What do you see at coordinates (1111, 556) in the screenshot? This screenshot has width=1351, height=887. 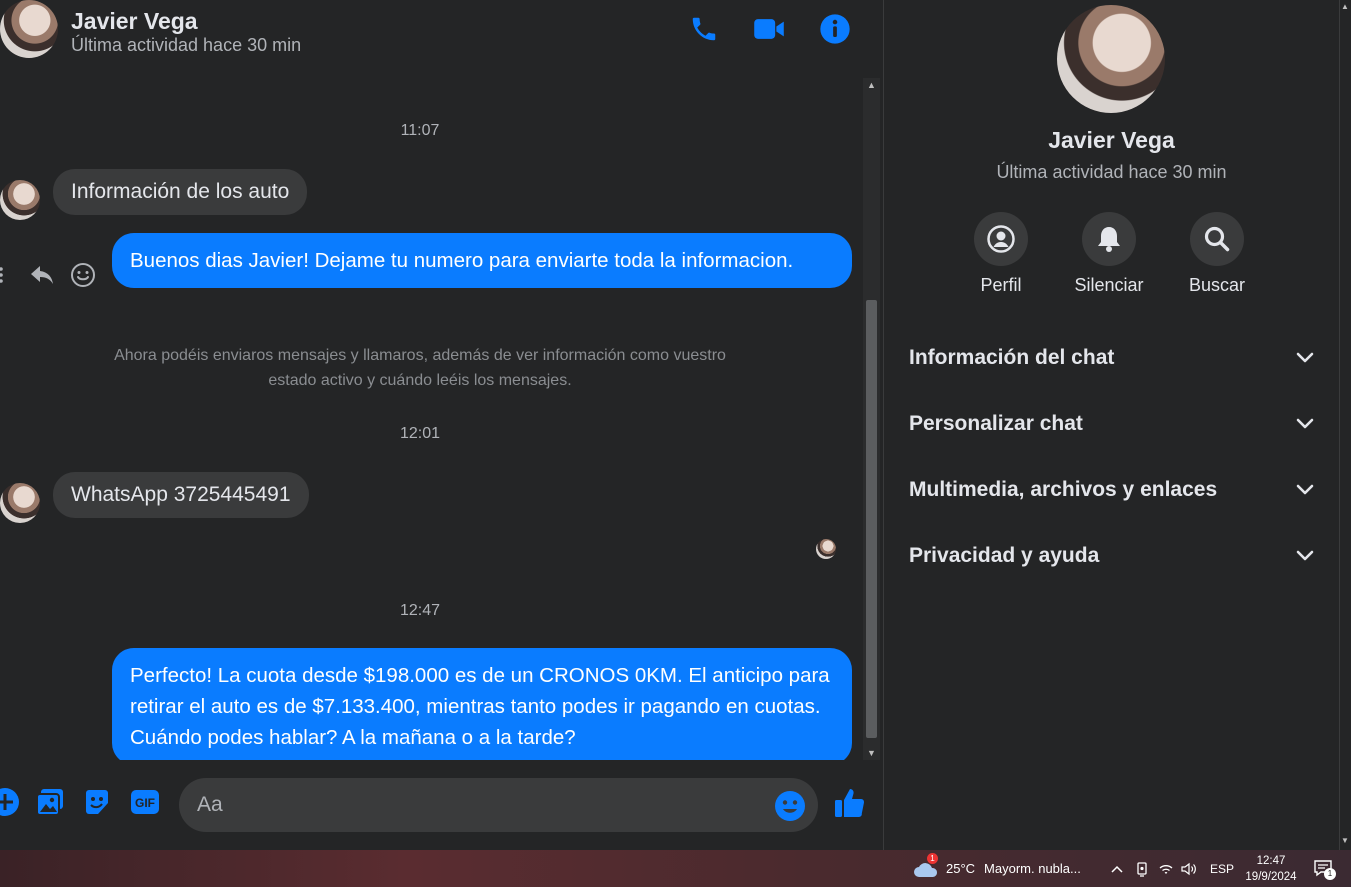 I see `section-privacy-help: Privacidad y ayuda` at bounding box center [1111, 556].